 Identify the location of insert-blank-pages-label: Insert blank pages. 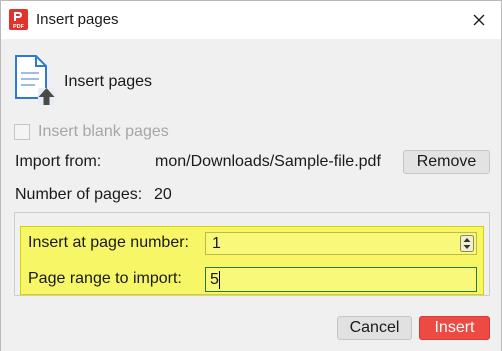
(103, 131).